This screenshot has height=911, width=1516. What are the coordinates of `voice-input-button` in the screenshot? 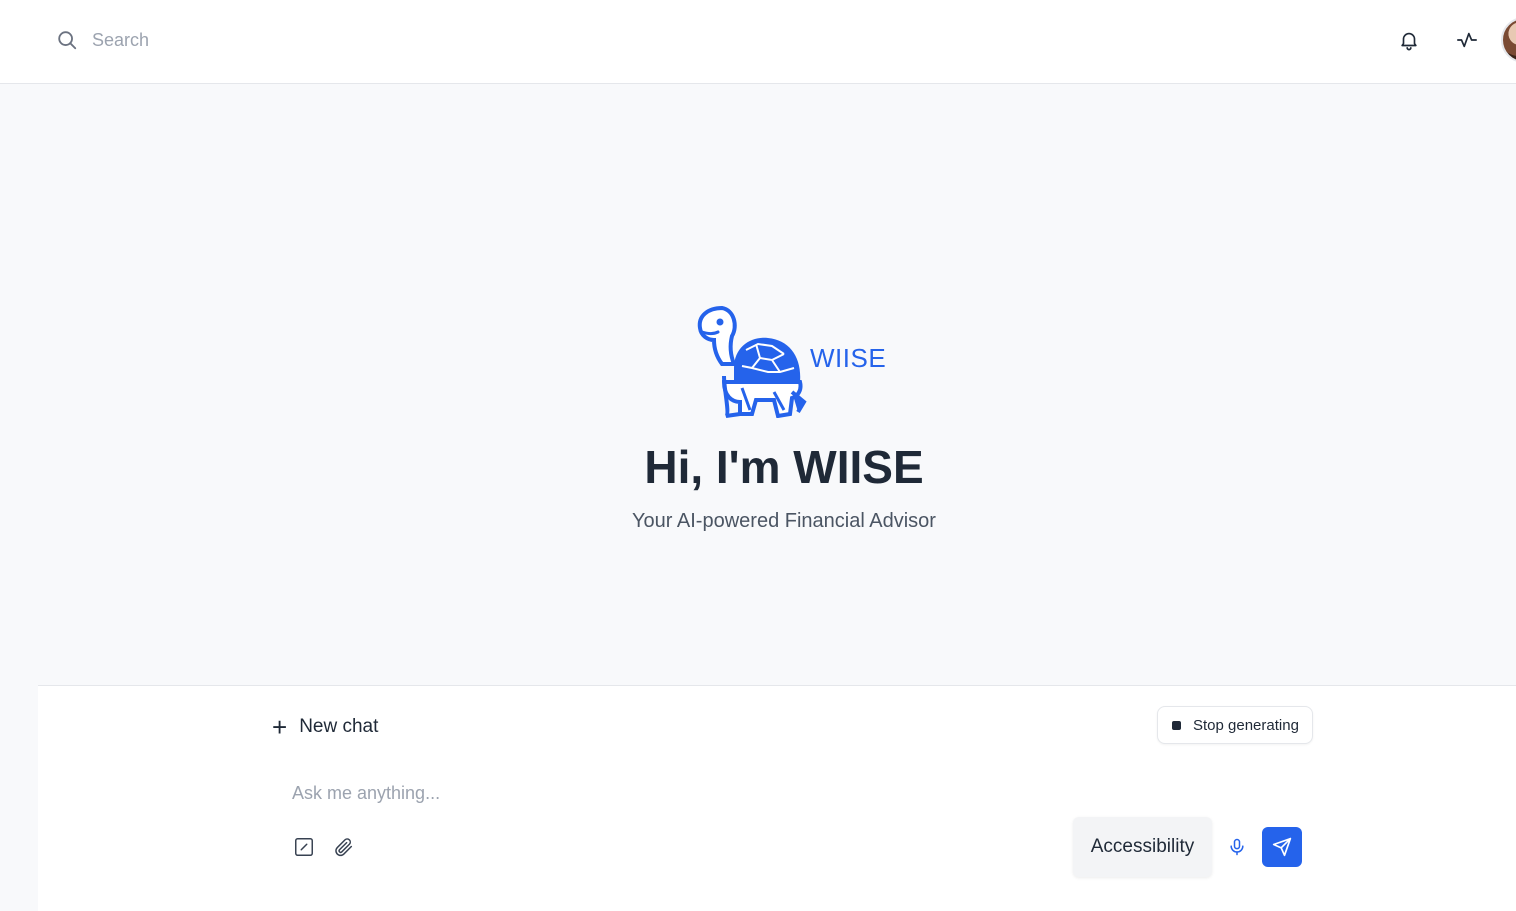 It's located at (1237, 847).